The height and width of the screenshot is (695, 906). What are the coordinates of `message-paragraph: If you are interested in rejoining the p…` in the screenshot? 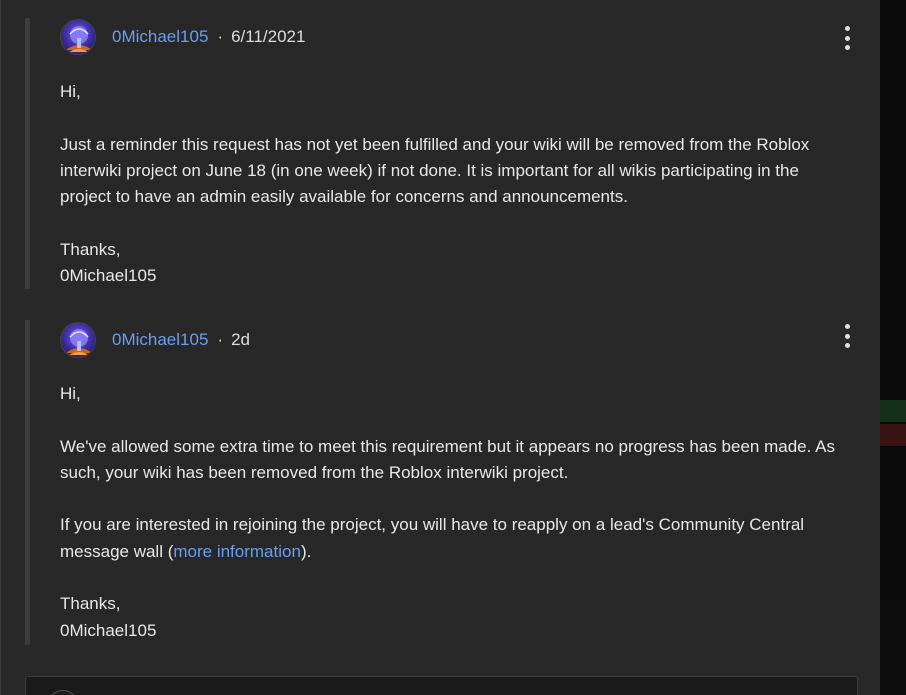 It's located at (455, 538).